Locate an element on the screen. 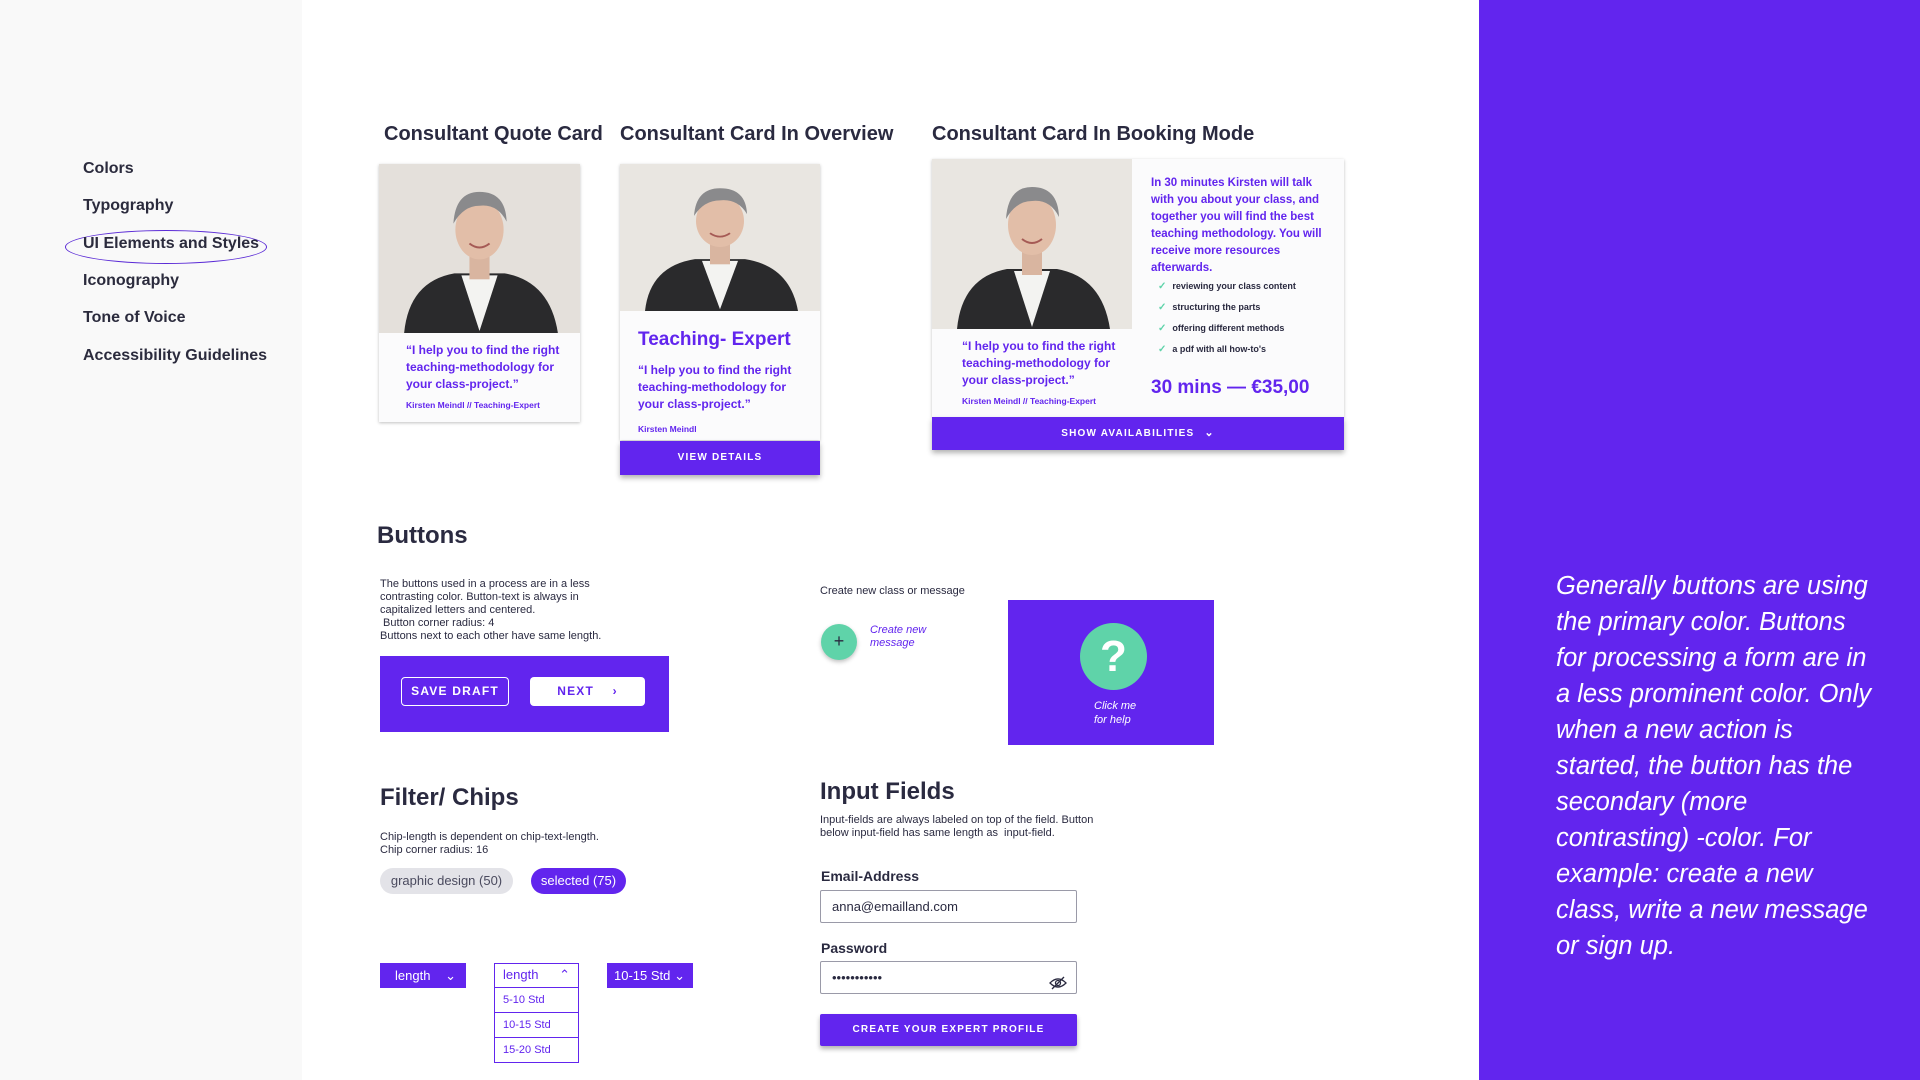 This screenshot has height=1080, width=1920. chips-title: Filter/ Chips is located at coordinates (449, 797).